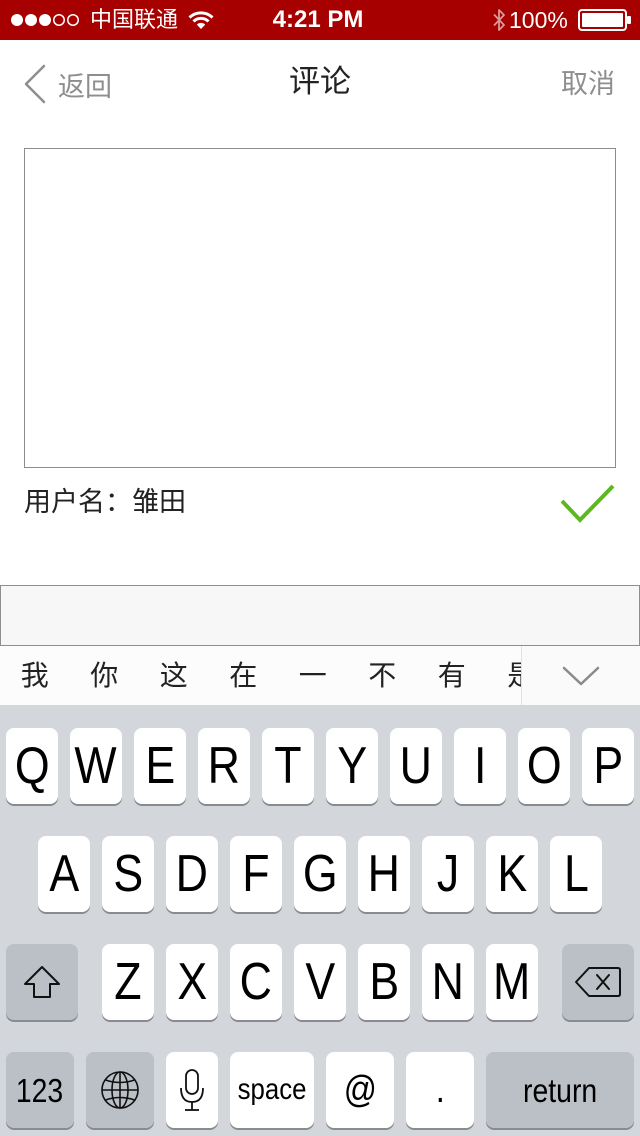 This screenshot has width=640, height=1136. I want to click on candidate: 这, so click(174, 675).